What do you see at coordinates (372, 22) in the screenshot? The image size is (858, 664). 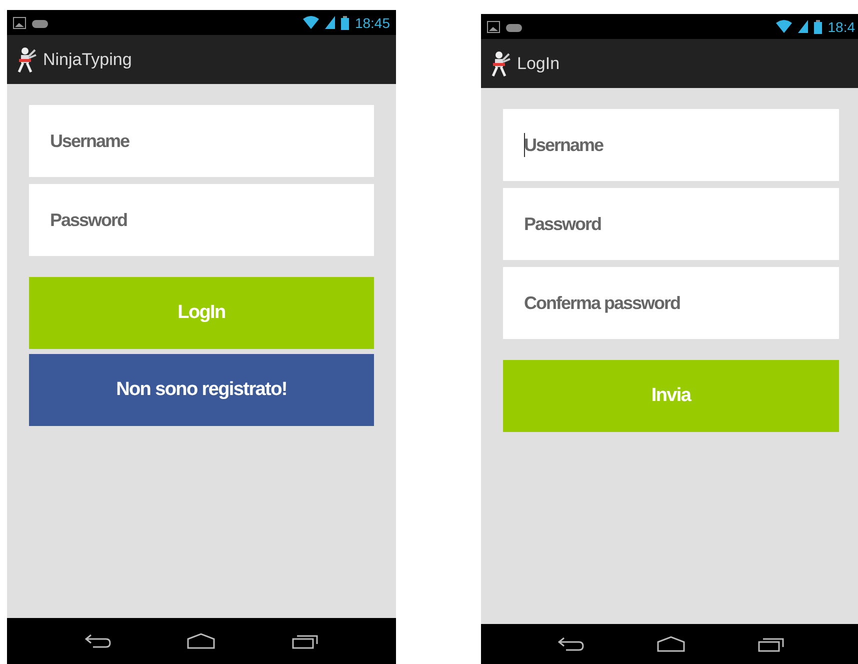 I see `clock-time: 18:45` at bounding box center [372, 22].